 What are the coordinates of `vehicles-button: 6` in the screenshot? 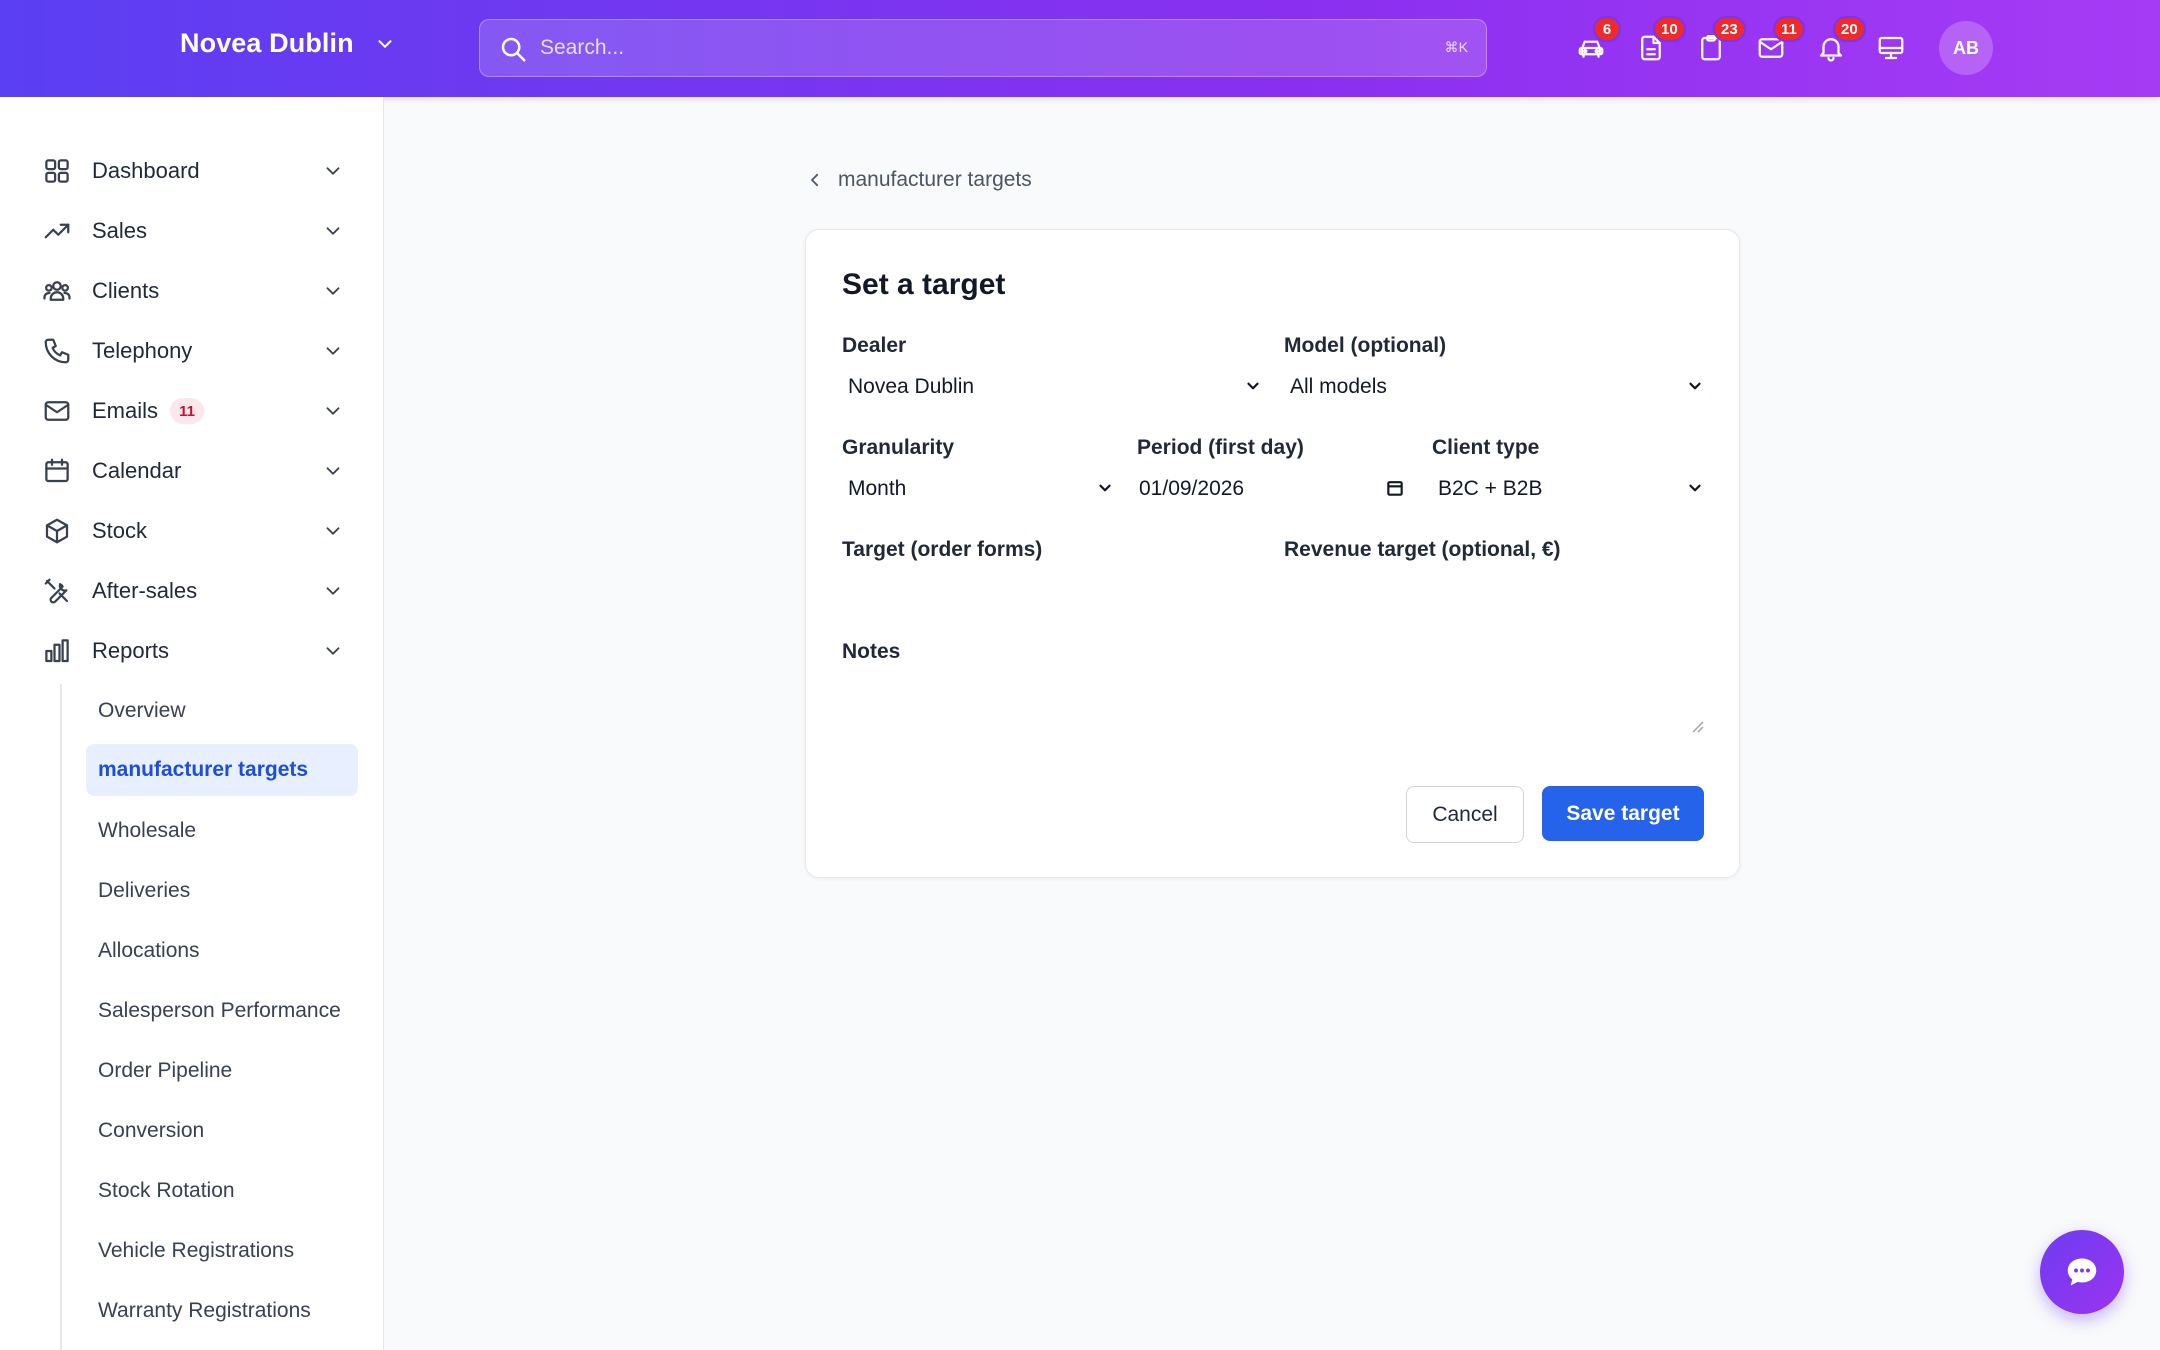 It's located at (1597, 41).